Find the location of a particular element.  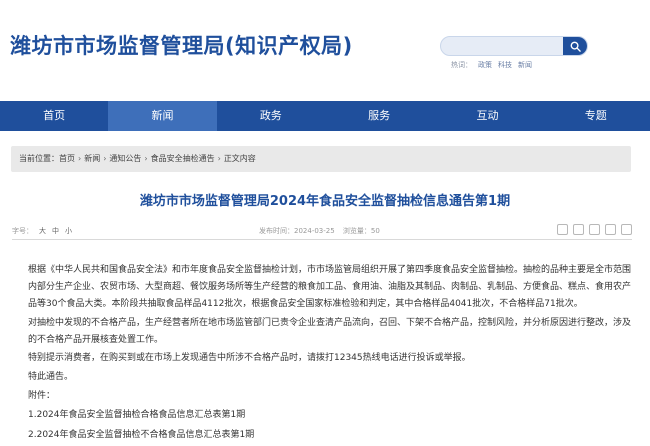

hot-word-link: 科技 is located at coordinates (505, 65).